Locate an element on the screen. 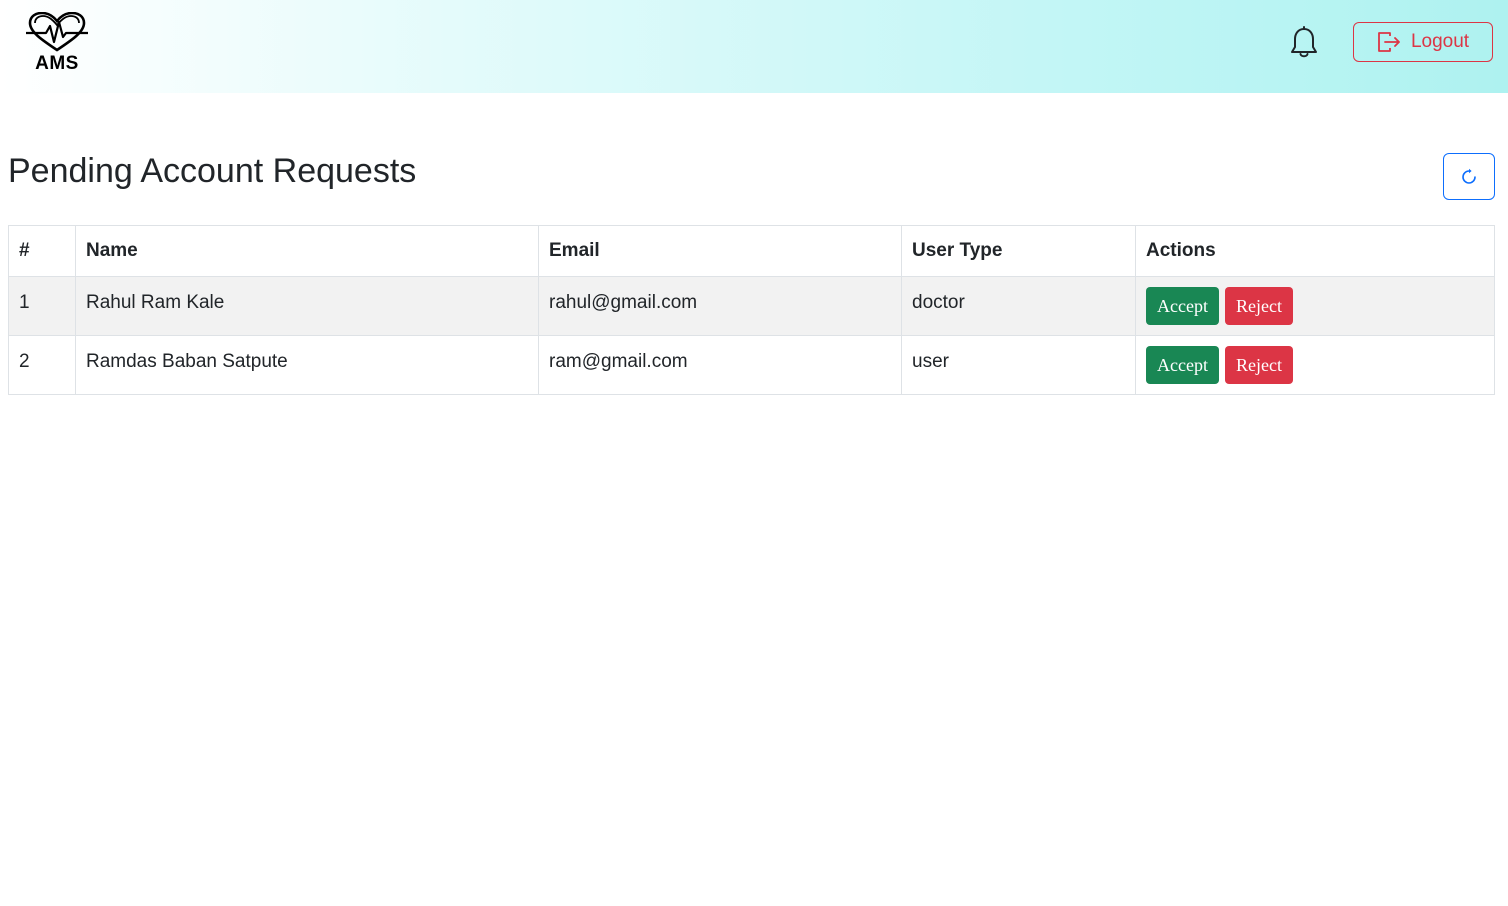 This screenshot has height=906, width=1508. row-number: 1 is located at coordinates (42, 306).